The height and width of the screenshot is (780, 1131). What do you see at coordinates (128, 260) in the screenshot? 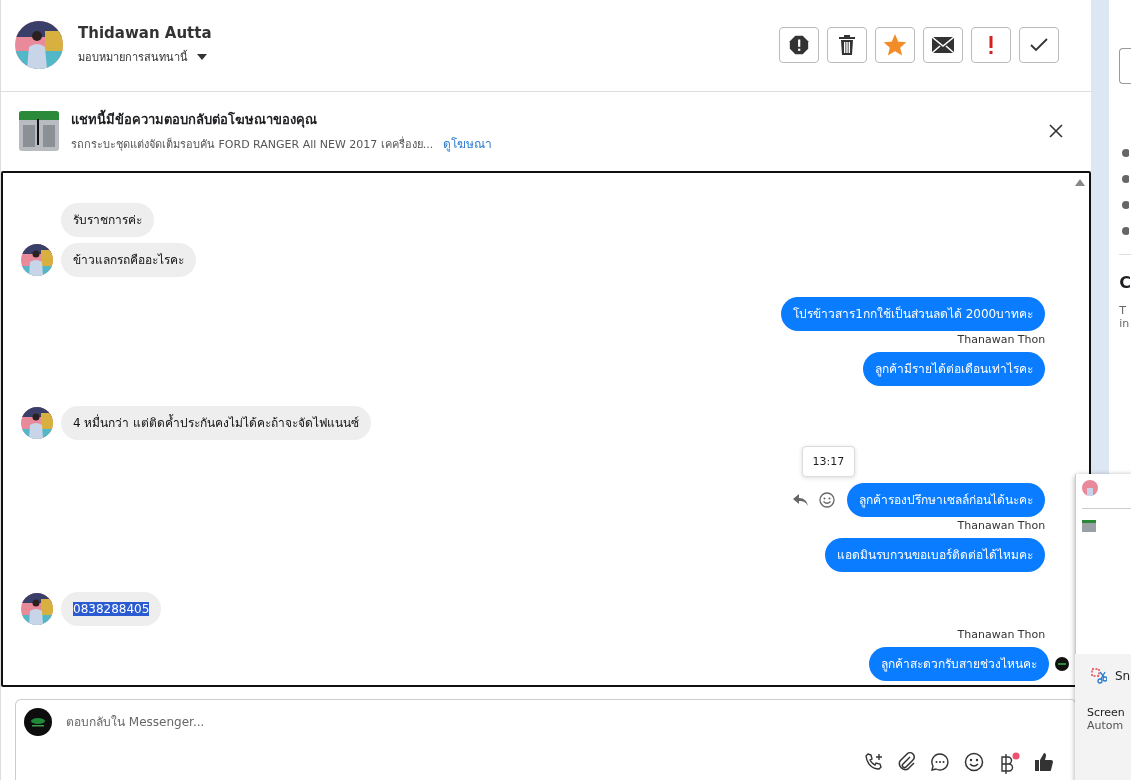
I see `message-bubble: ข้าวแลกรถคืออะไรคะ` at bounding box center [128, 260].